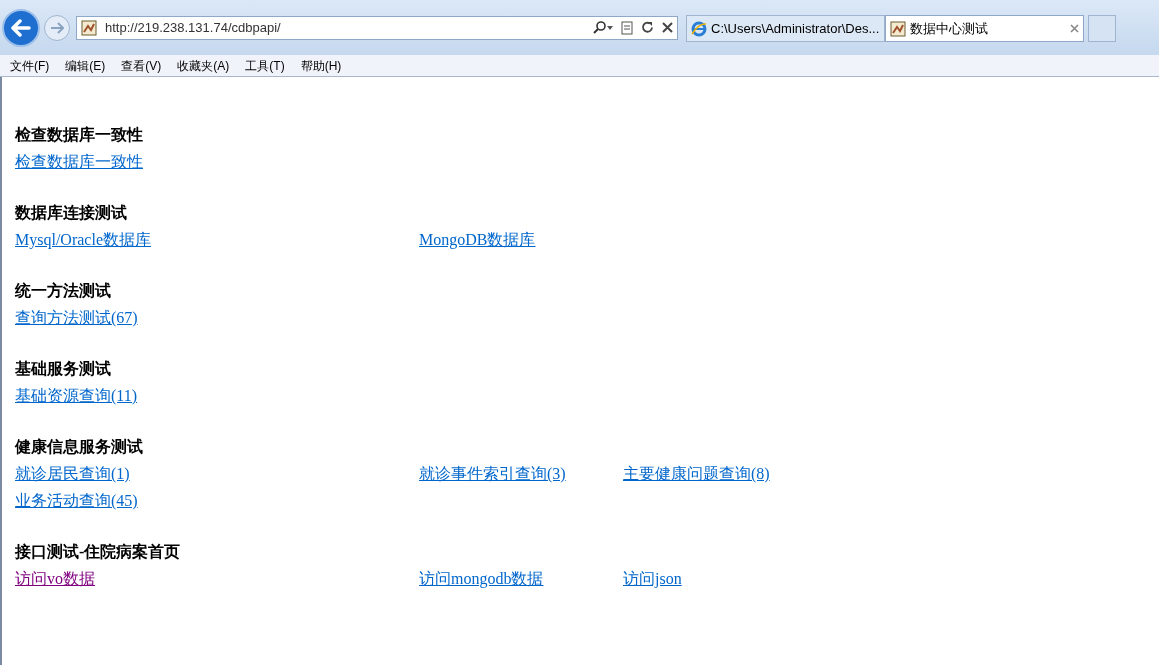 The width and height of the screenshot is (1159, 665). What do you see at coordinates (477, 239) in the screenshot?
I see `link: MongoDB数据库` at bounding box center [477, 239].